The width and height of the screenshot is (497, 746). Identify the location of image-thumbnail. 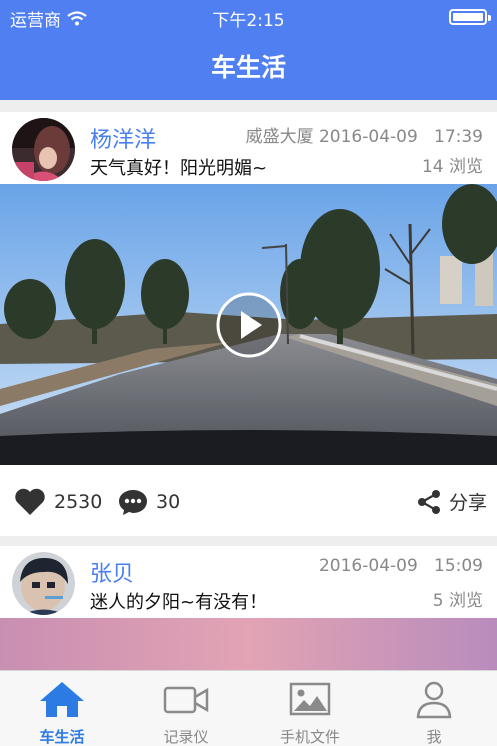
(248, 644).